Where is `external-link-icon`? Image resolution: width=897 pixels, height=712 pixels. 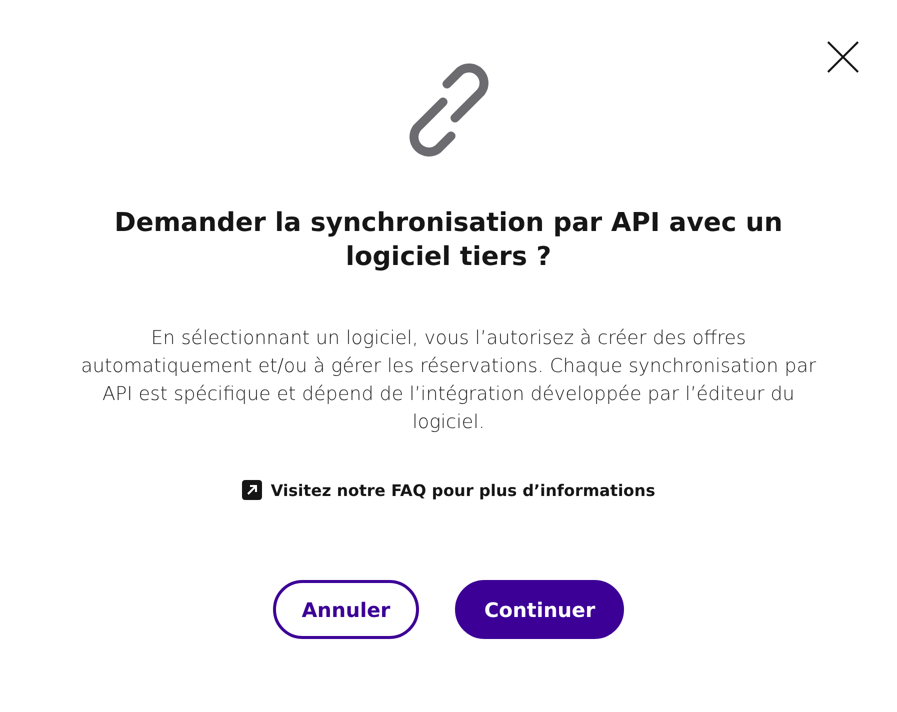
external-link-icon is located at coordinates (252, 490).